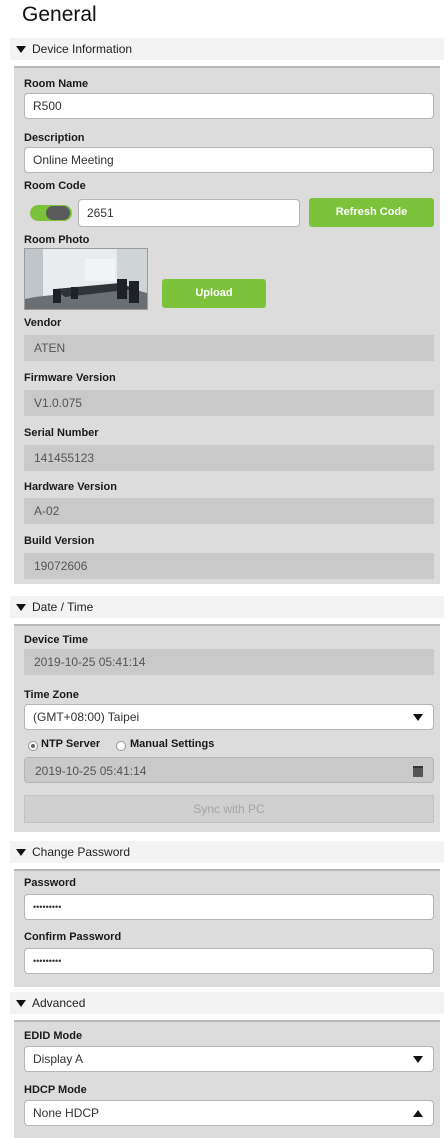 The image size is (448, 1138). Describe the element at coordinates (214, 293) in the screenshot. I see `upload-button: Upload` at that location.